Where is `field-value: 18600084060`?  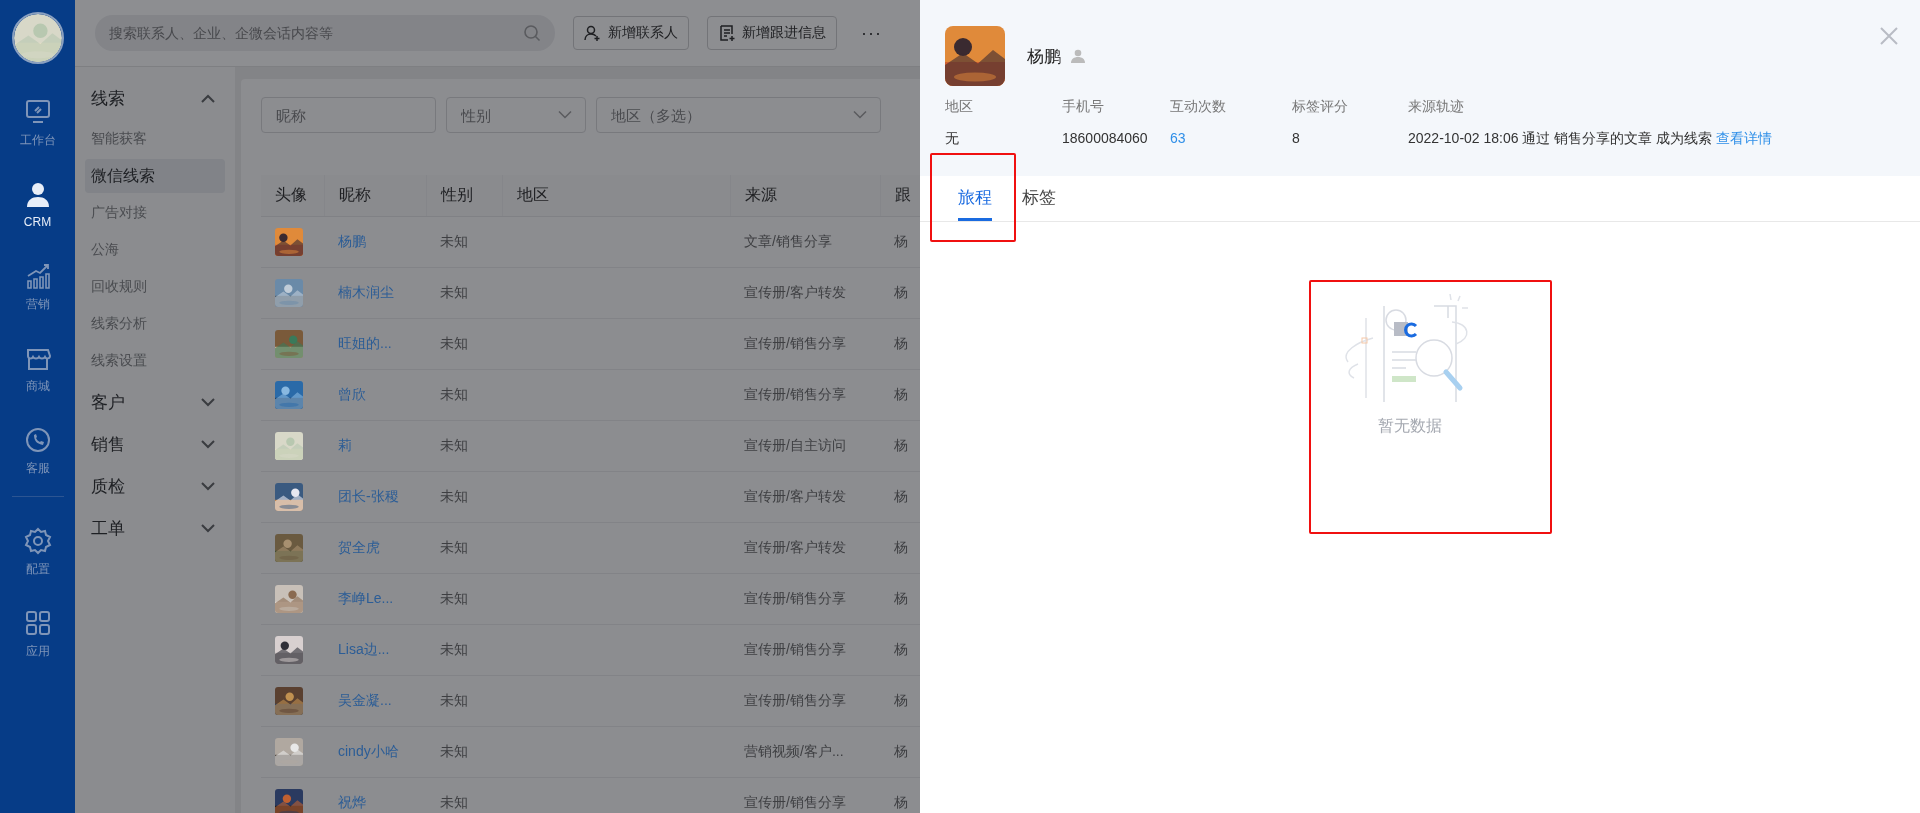 field-value: 18600084060 is located at coordinates (1105, 138).